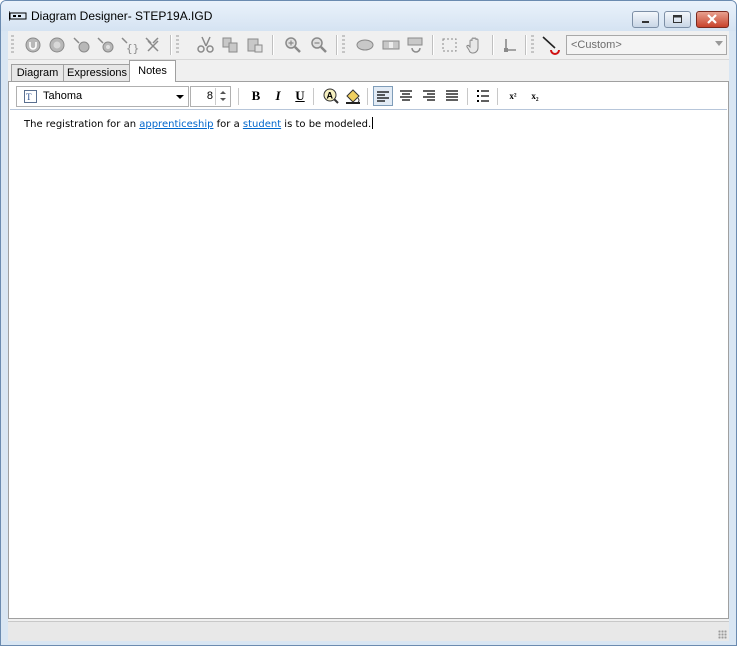 The width and height of the screenshot is (737, 646). I want to click on main-toolbar: {} <Custom>, so click(368, 45).